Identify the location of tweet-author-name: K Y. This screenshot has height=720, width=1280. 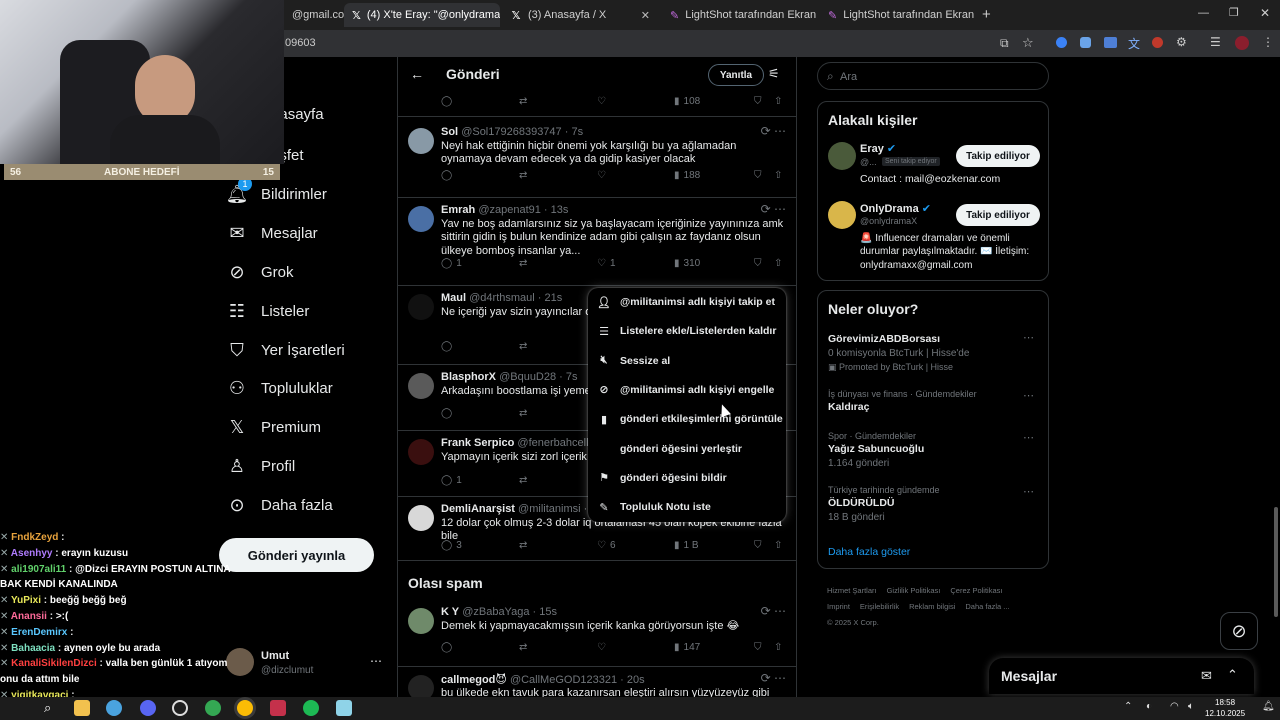
(450, 612).